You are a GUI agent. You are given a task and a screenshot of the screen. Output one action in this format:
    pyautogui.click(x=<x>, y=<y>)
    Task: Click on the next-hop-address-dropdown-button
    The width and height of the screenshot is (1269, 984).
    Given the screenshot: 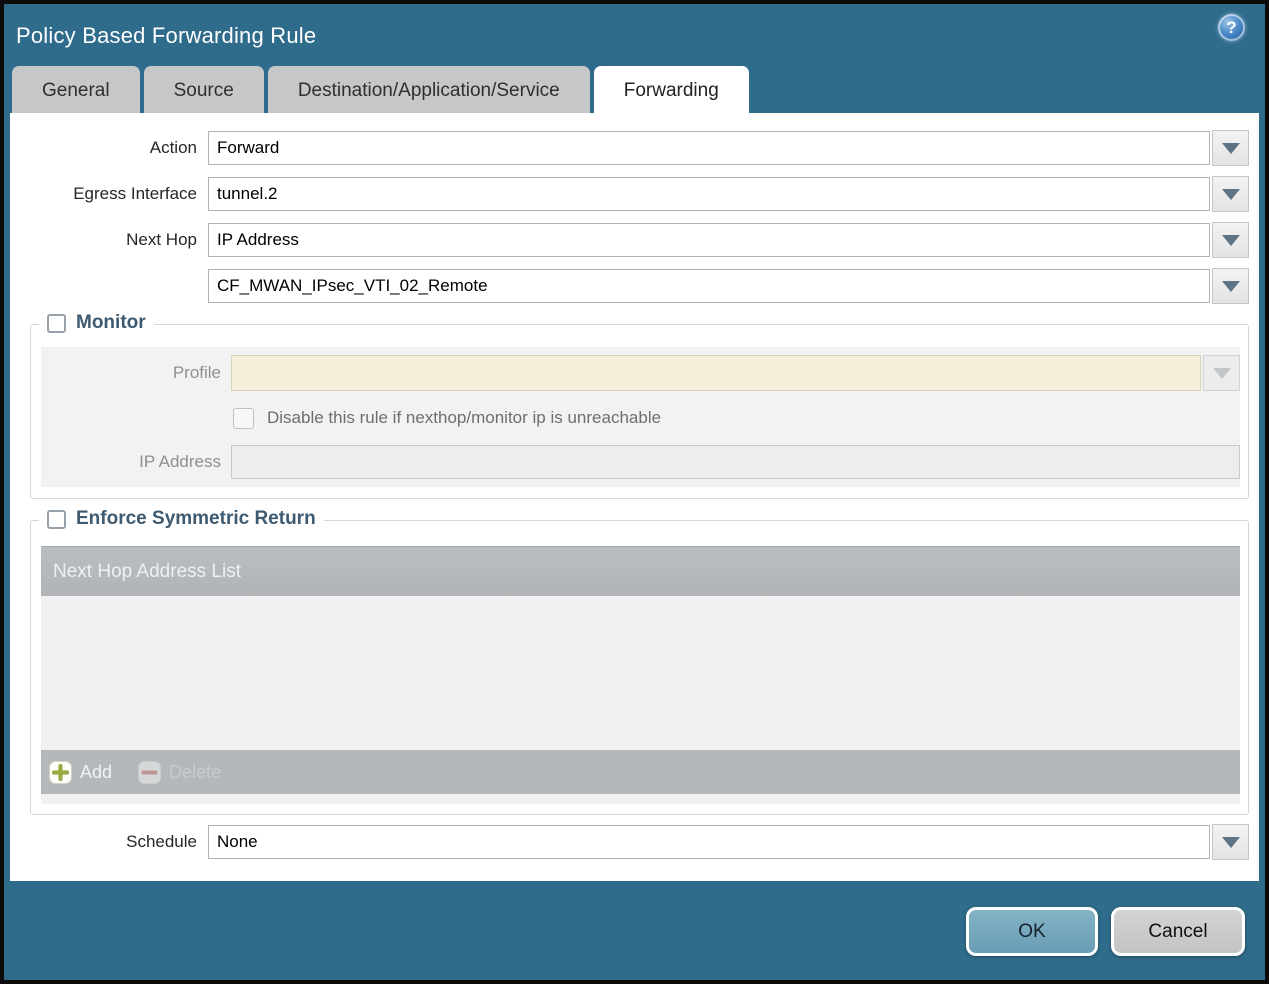 What is the action you would take?
    pyautogui.click(x=1230, y=286)
    